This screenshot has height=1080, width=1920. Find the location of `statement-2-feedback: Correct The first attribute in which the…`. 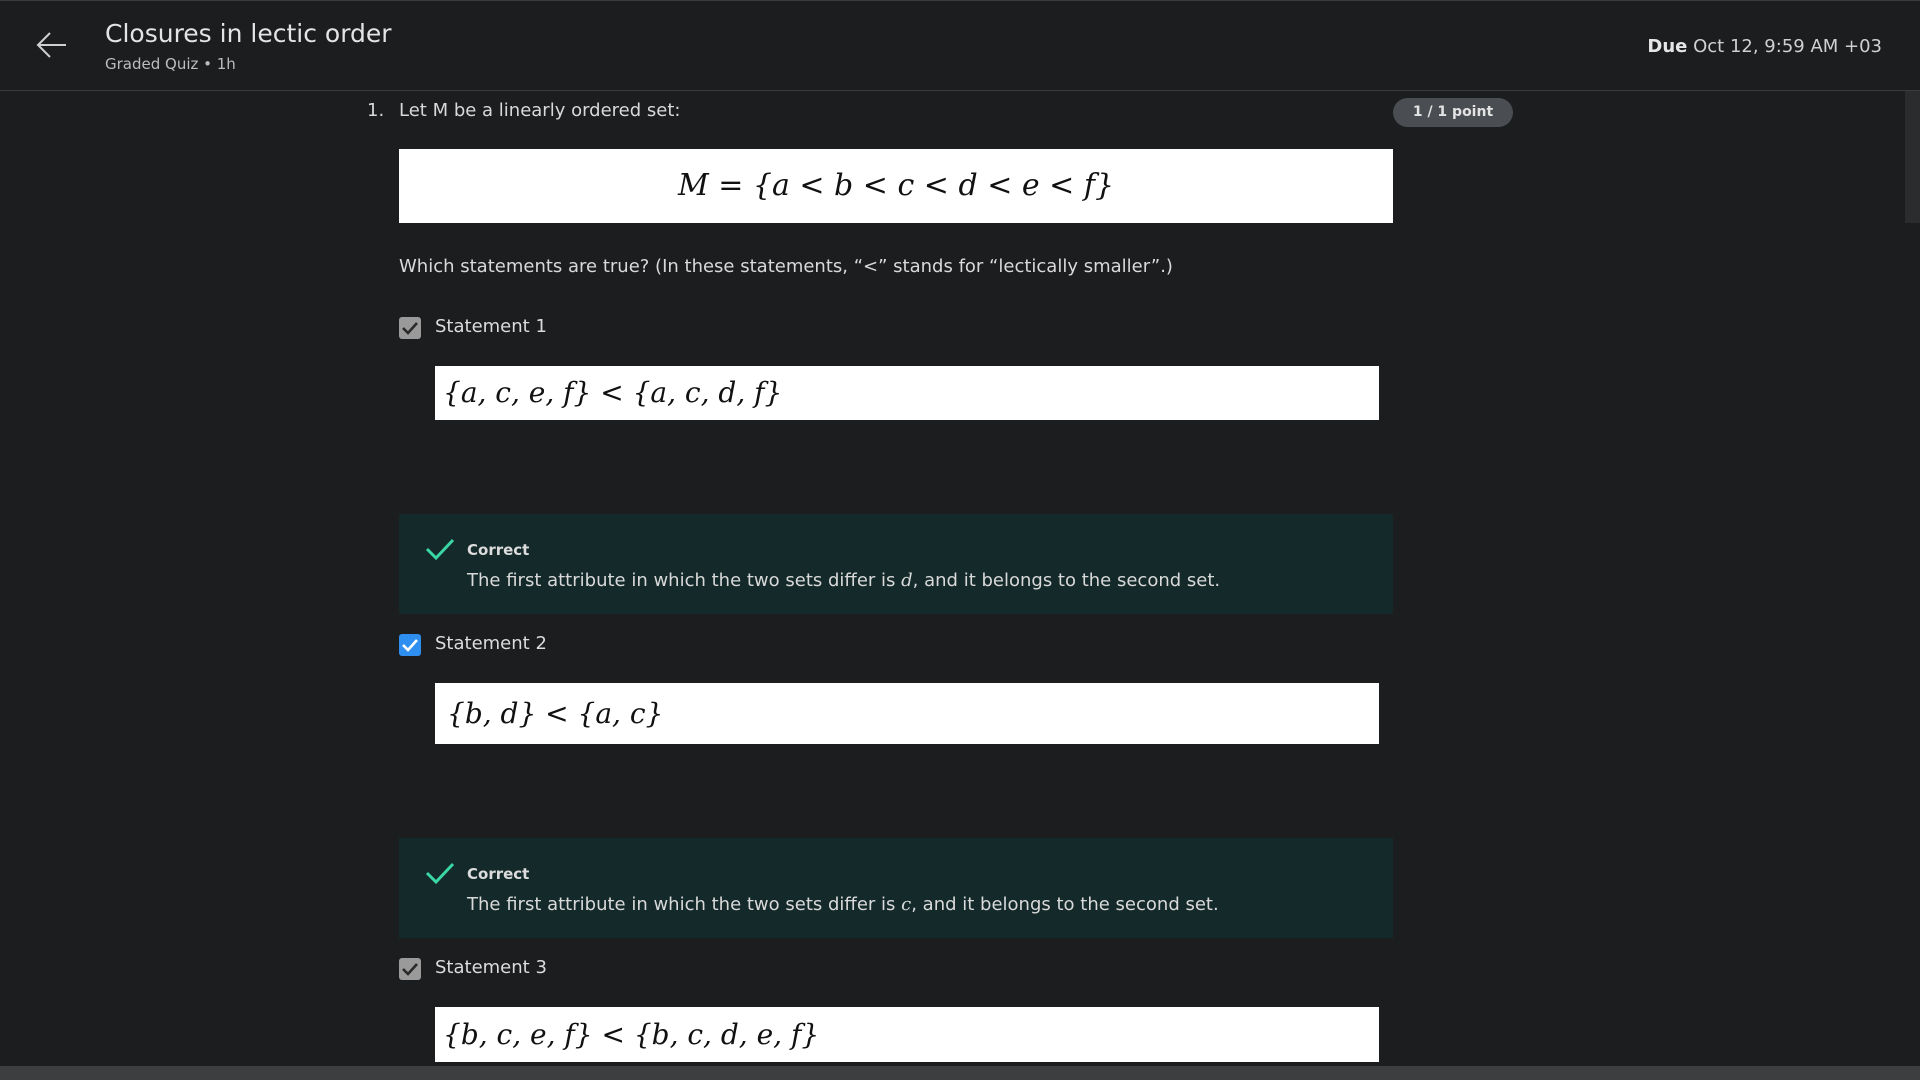

statement-2-feedback: Correct The first attribute in which the… is located at coordinates (896, 888).